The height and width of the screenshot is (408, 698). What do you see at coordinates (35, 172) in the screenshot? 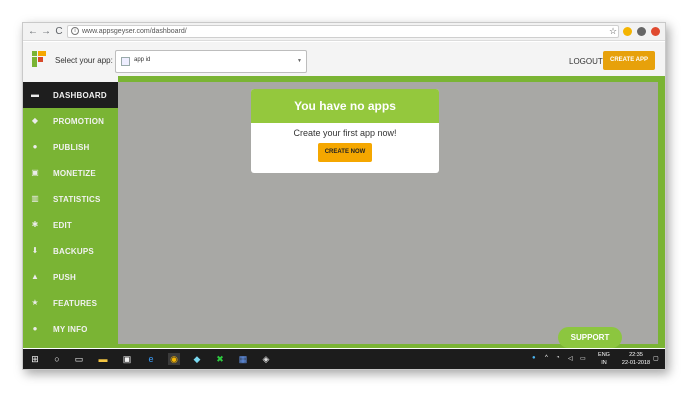
I see `money-icon: ▣` at bounding box center [35, 172].